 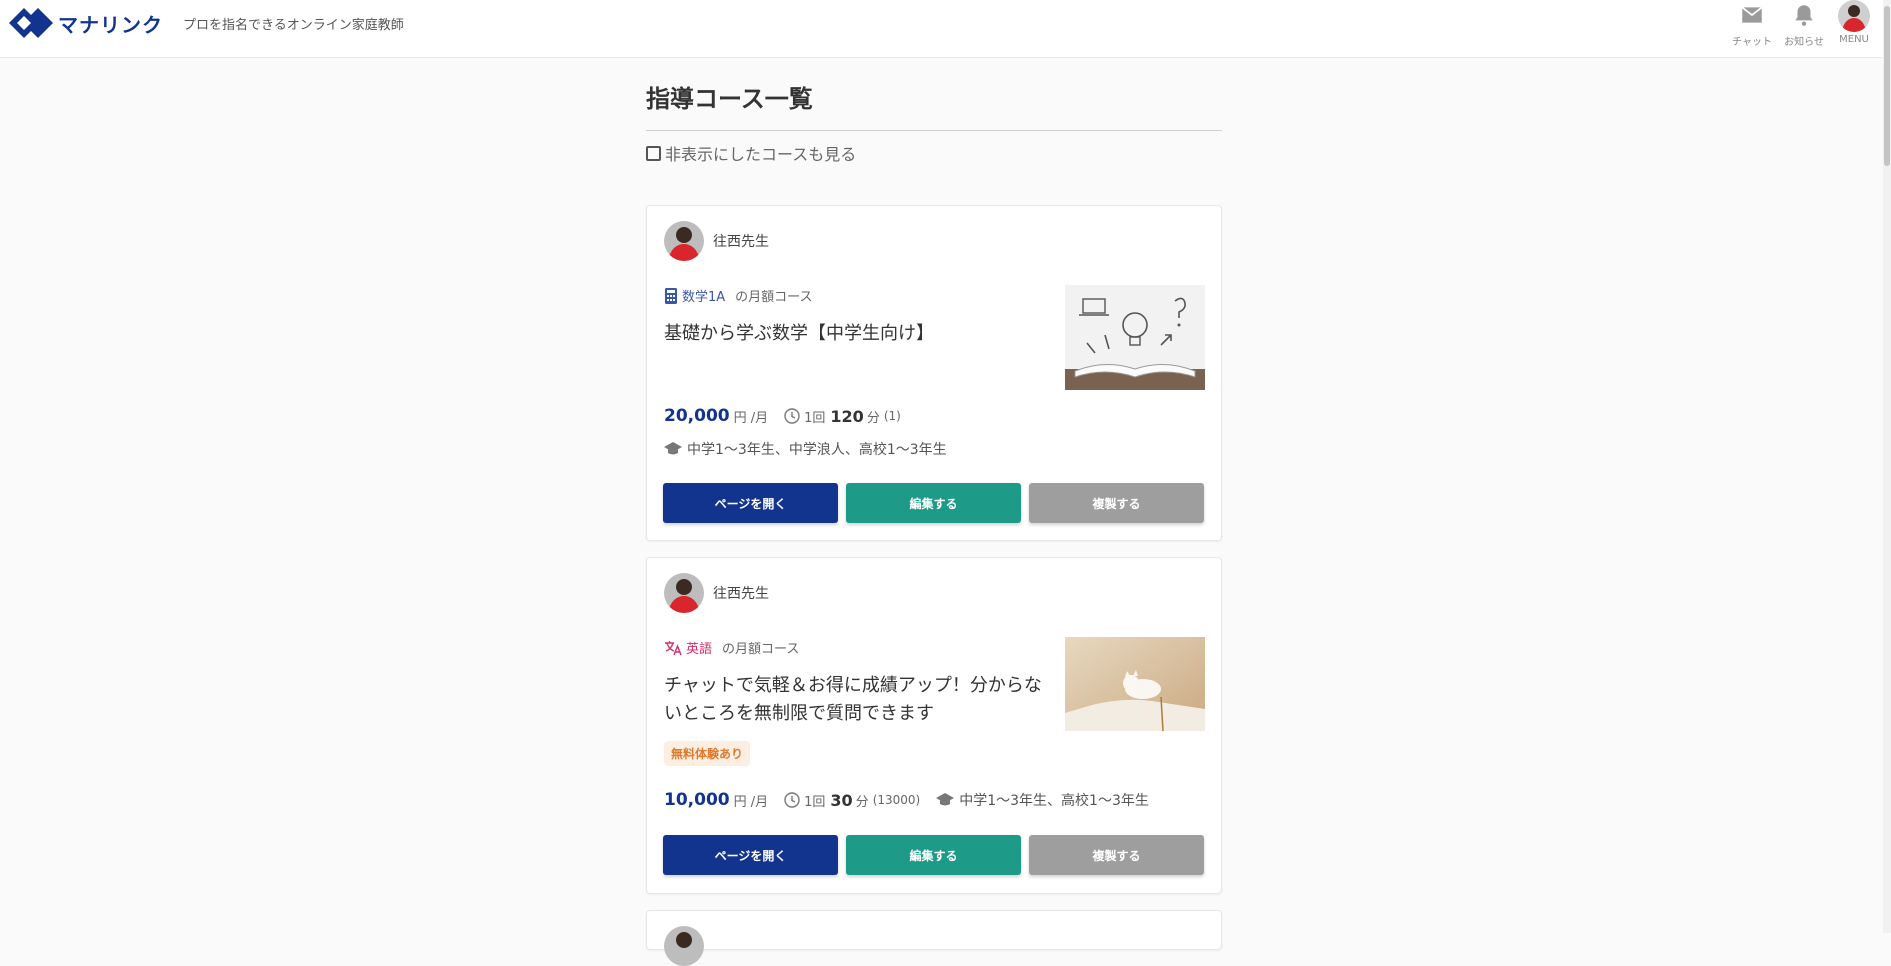 I want to click on site-tagline: プロを指名できるオンライン家庭教師, so click(x=293, y=25).